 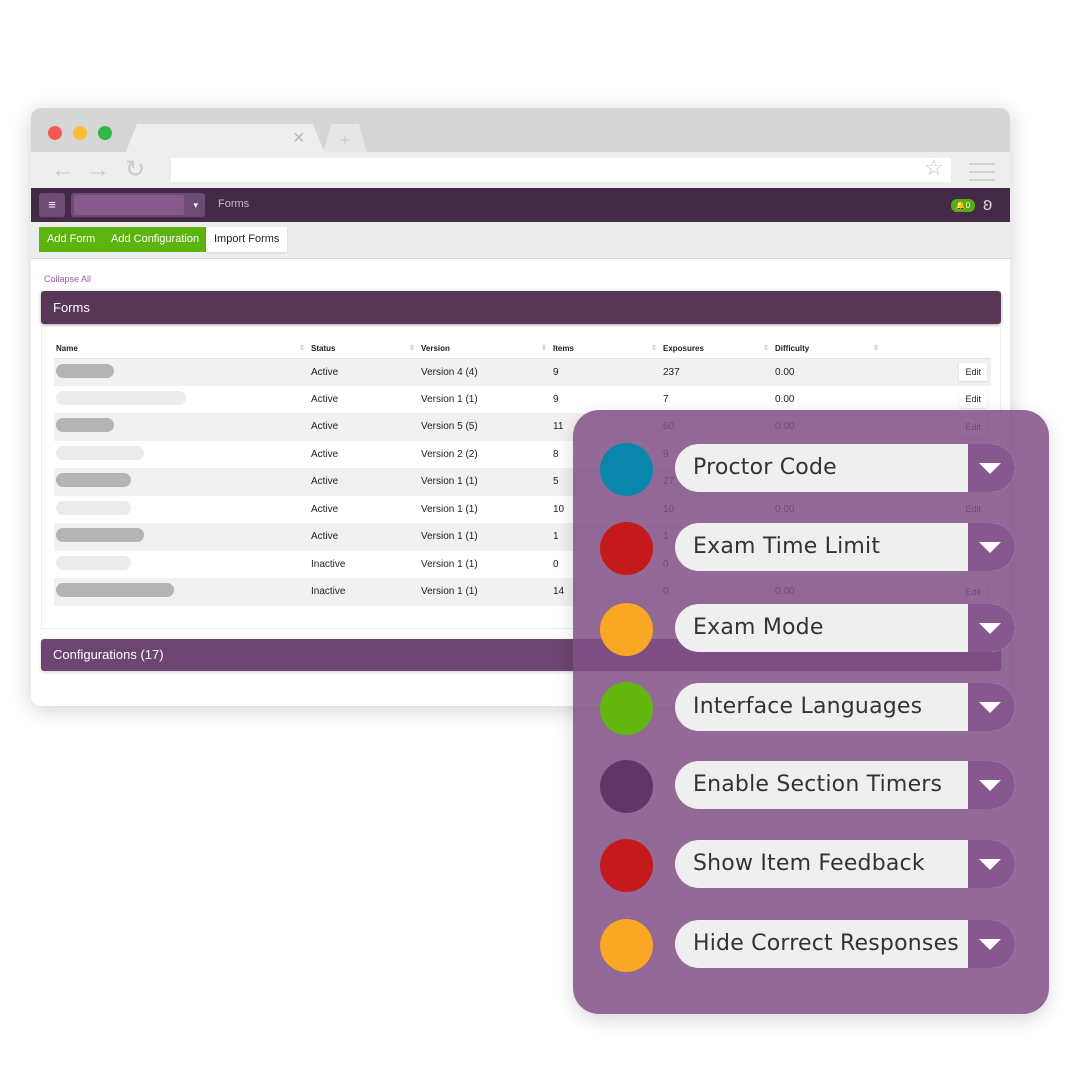 What do you see at coordinates (828, 349) in the screenshot?
I see `column-header-difficulty: Difficulty ⇳` at bounding box center [828, 349].